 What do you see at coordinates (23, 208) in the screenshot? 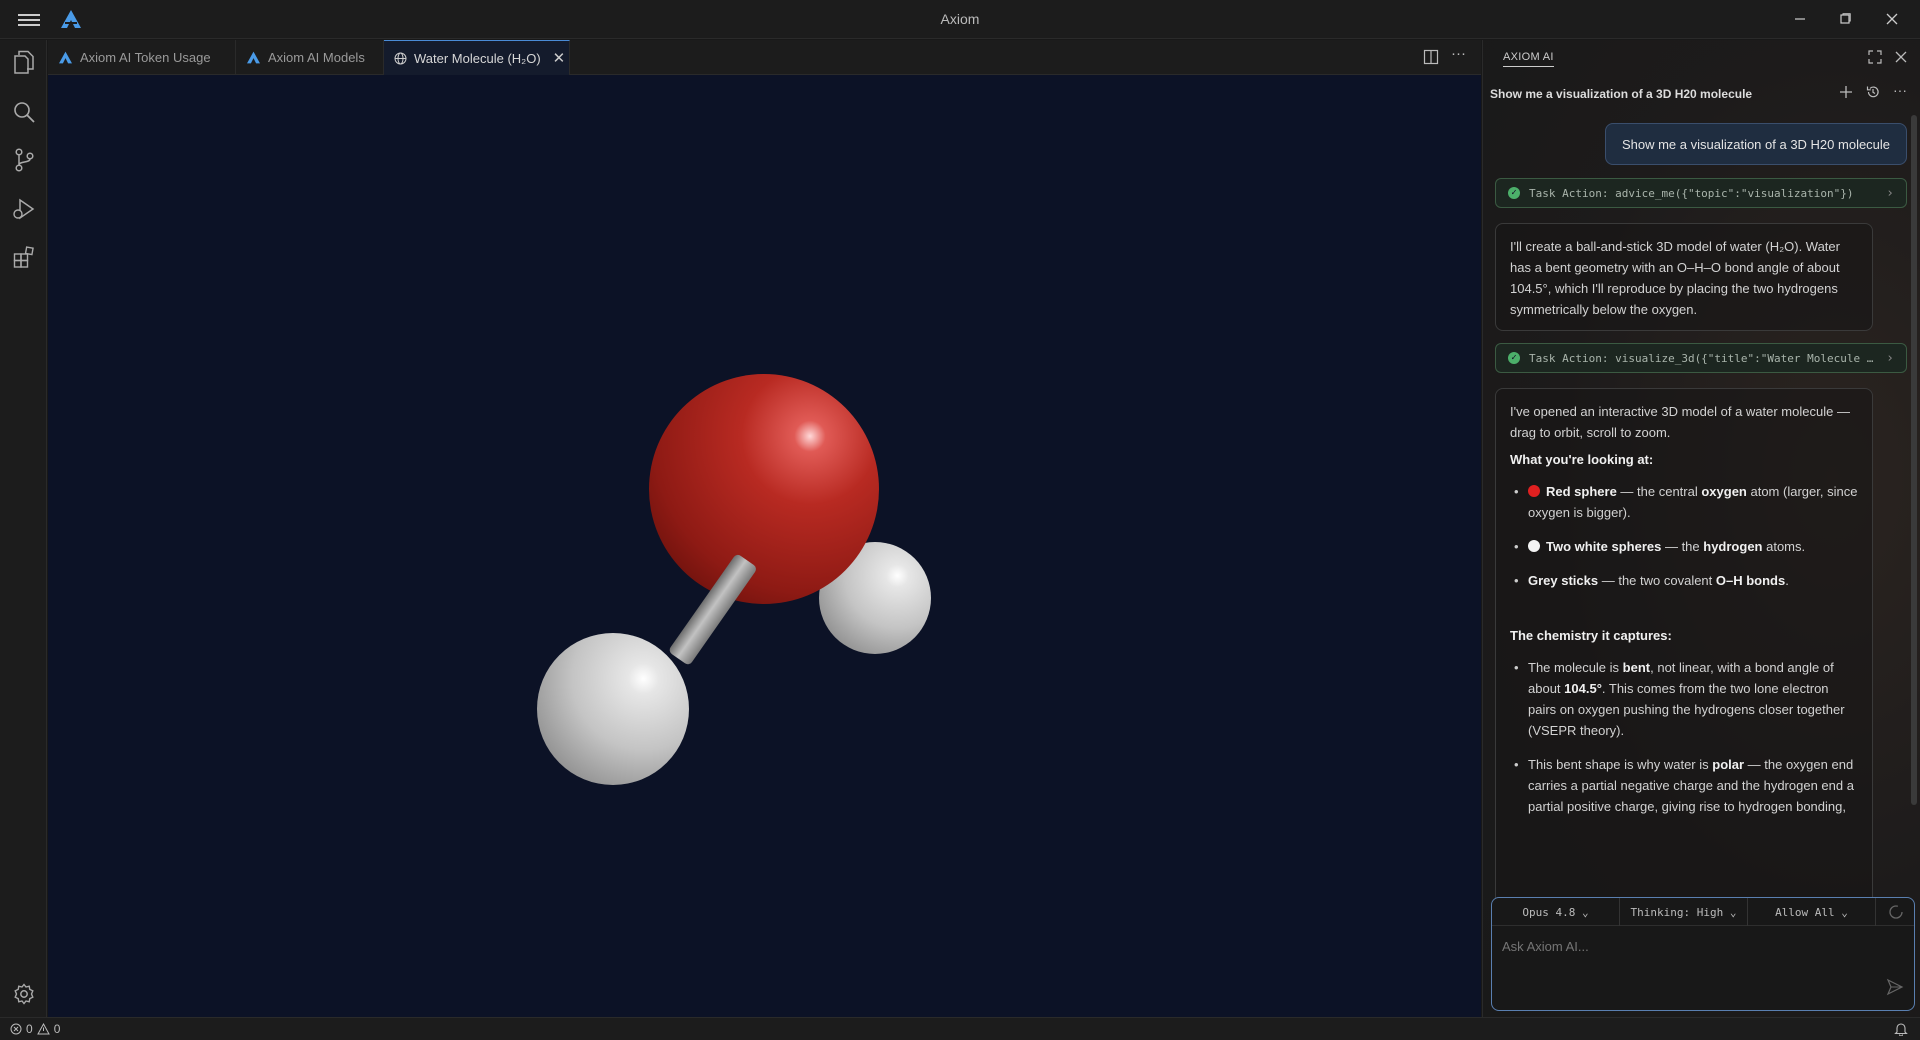
I see `run-debug-icon` at bounding box center [23, 208].